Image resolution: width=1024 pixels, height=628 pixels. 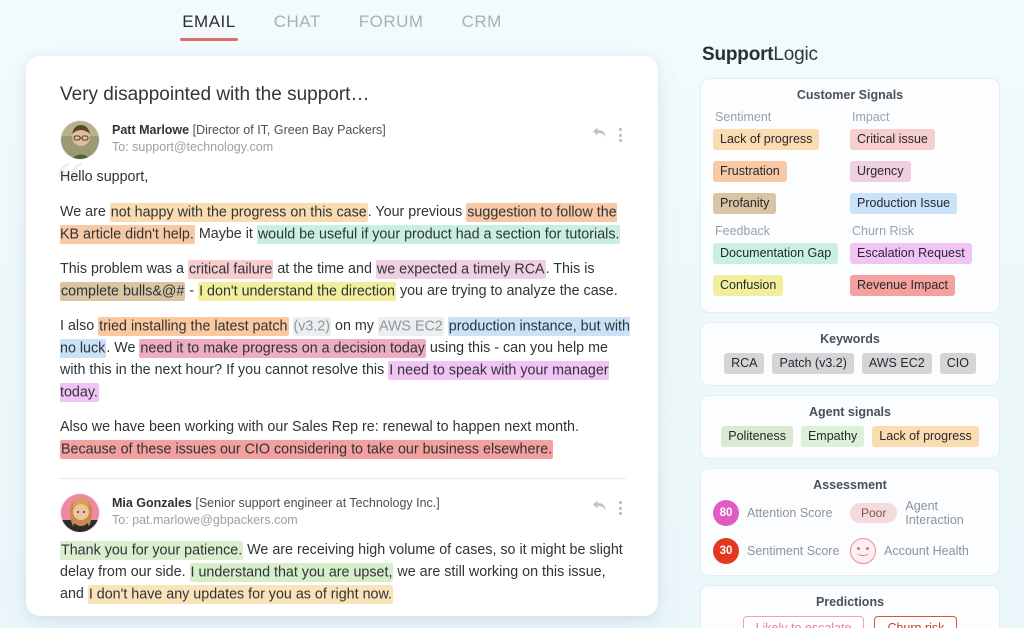 What do you see at coordinates (738, 54) in the screenshot?
I see `brand-bold: Support` at bounding box center [738, 54].